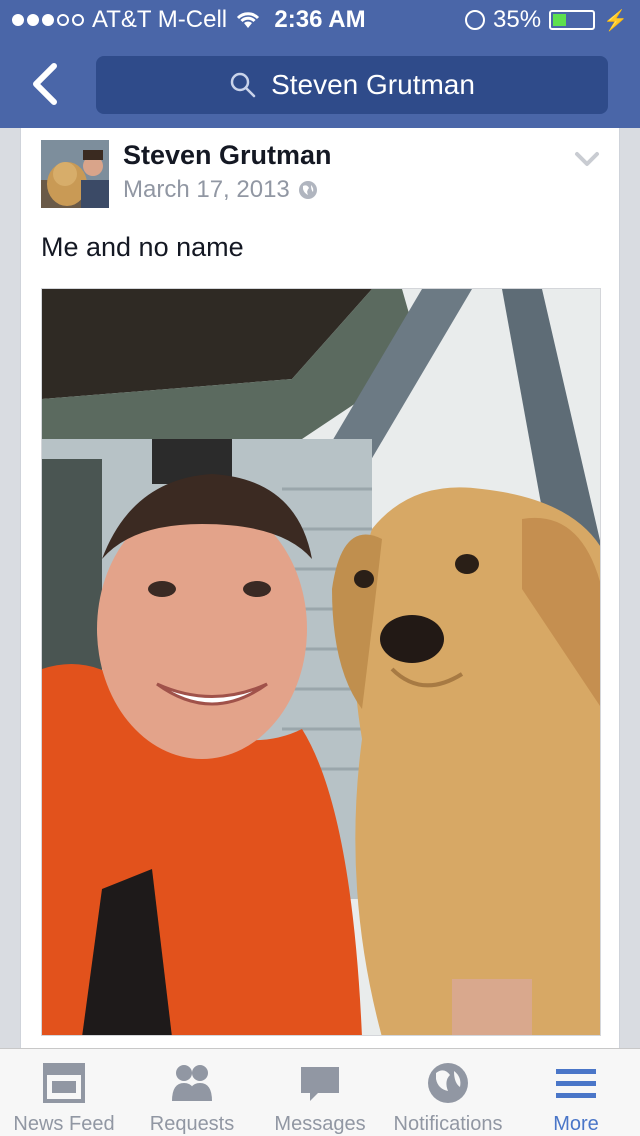  I want to click on post-date: March 17, 2013, so click(220, 190).